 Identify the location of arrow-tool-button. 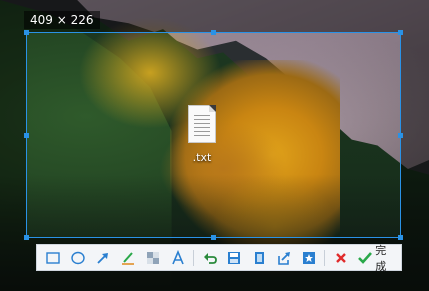
(103, 257).